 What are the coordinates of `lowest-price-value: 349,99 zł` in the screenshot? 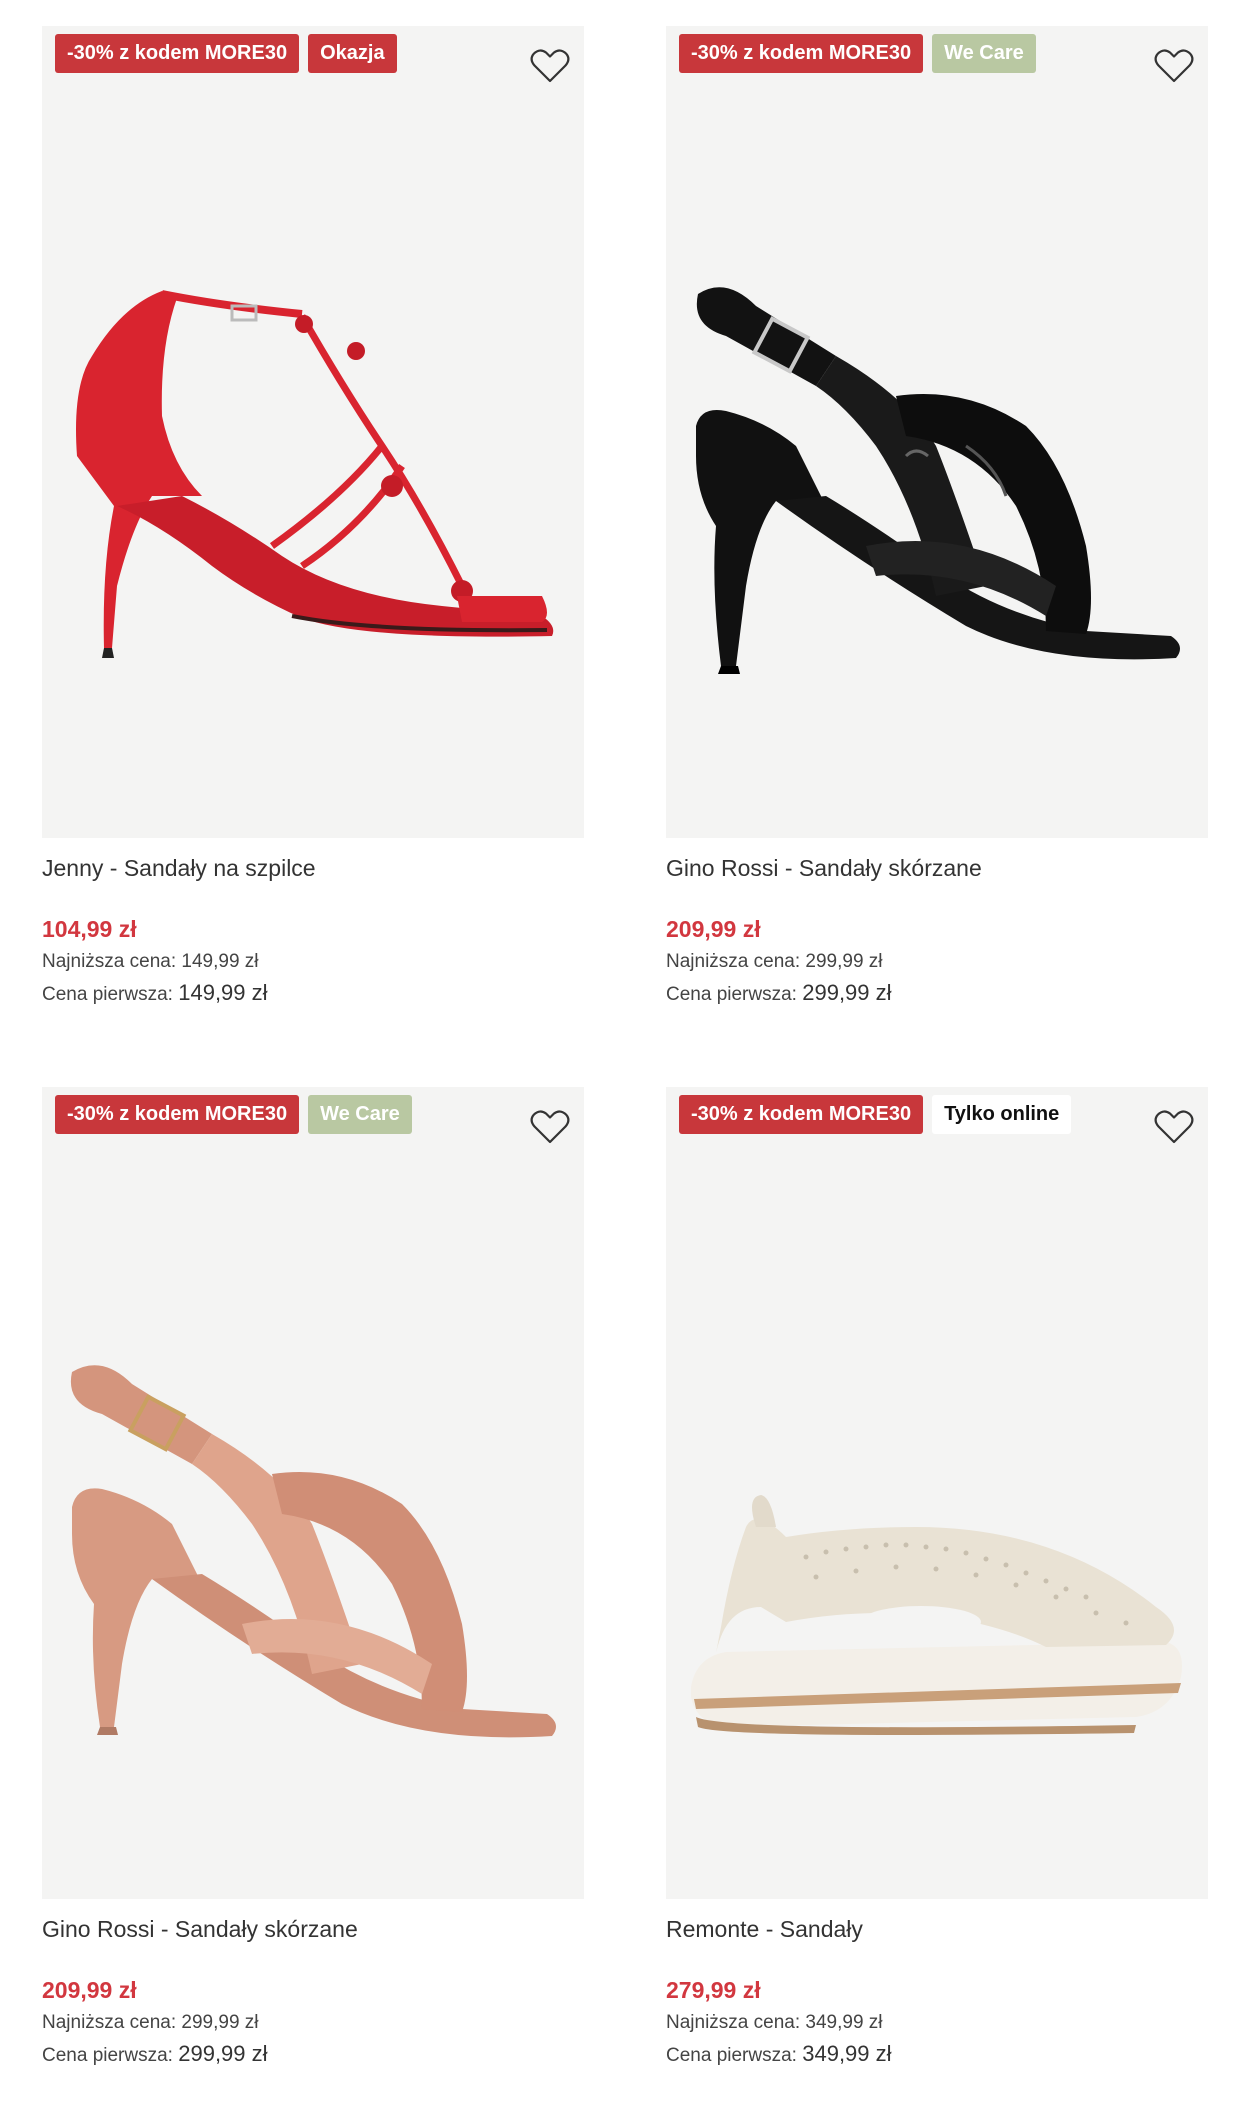 It's located at (844, 2022).